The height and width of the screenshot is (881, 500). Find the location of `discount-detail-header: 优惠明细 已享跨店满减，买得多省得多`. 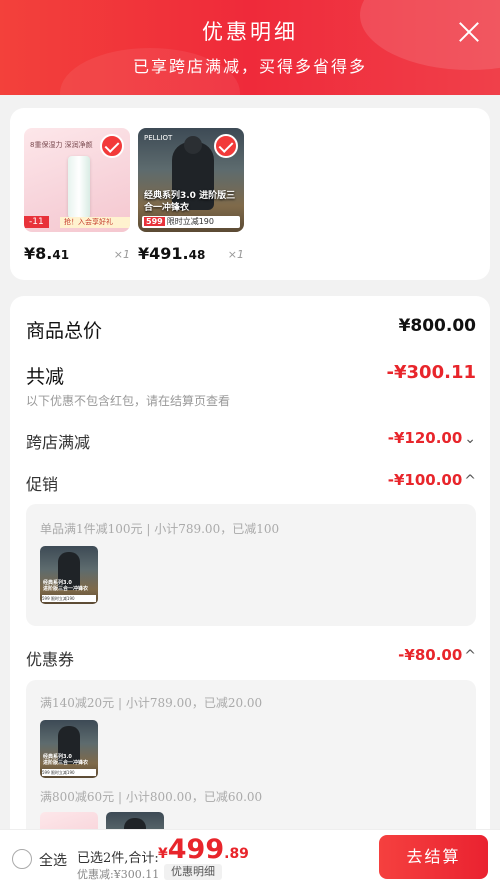

discount-detail-header: 优惠明细 已享跨店满减，买得多省得多 is located at coordinates (250, 47).